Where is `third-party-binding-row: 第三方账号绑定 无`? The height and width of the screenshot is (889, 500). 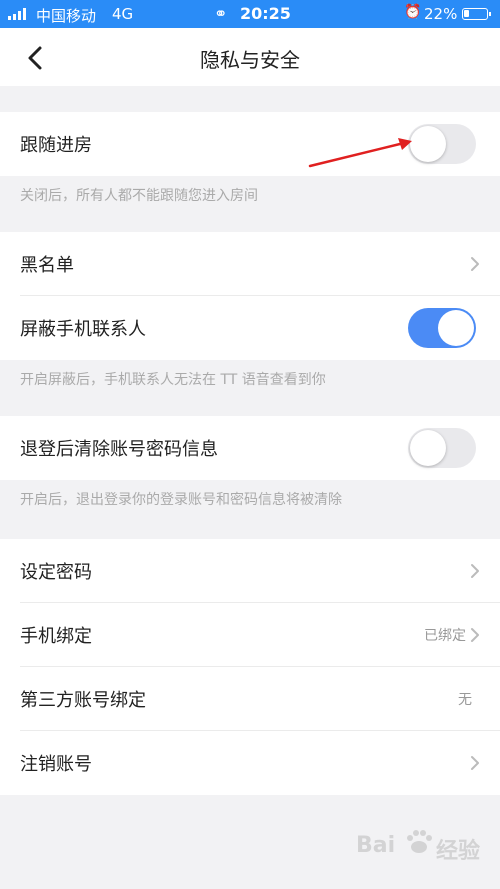 third-party-binding-row: 第三方账号绑定 无 is located at coordinates (250, 699).